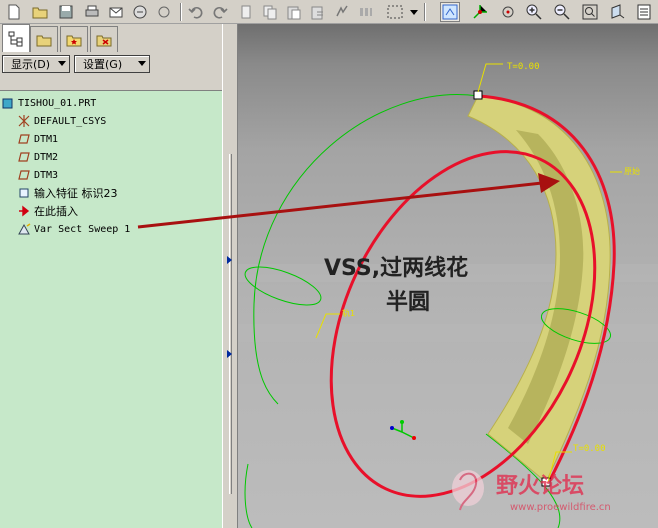 The height and width of the screenshot is (528, 658). I want to click on email-link-button, so click(140, 12).